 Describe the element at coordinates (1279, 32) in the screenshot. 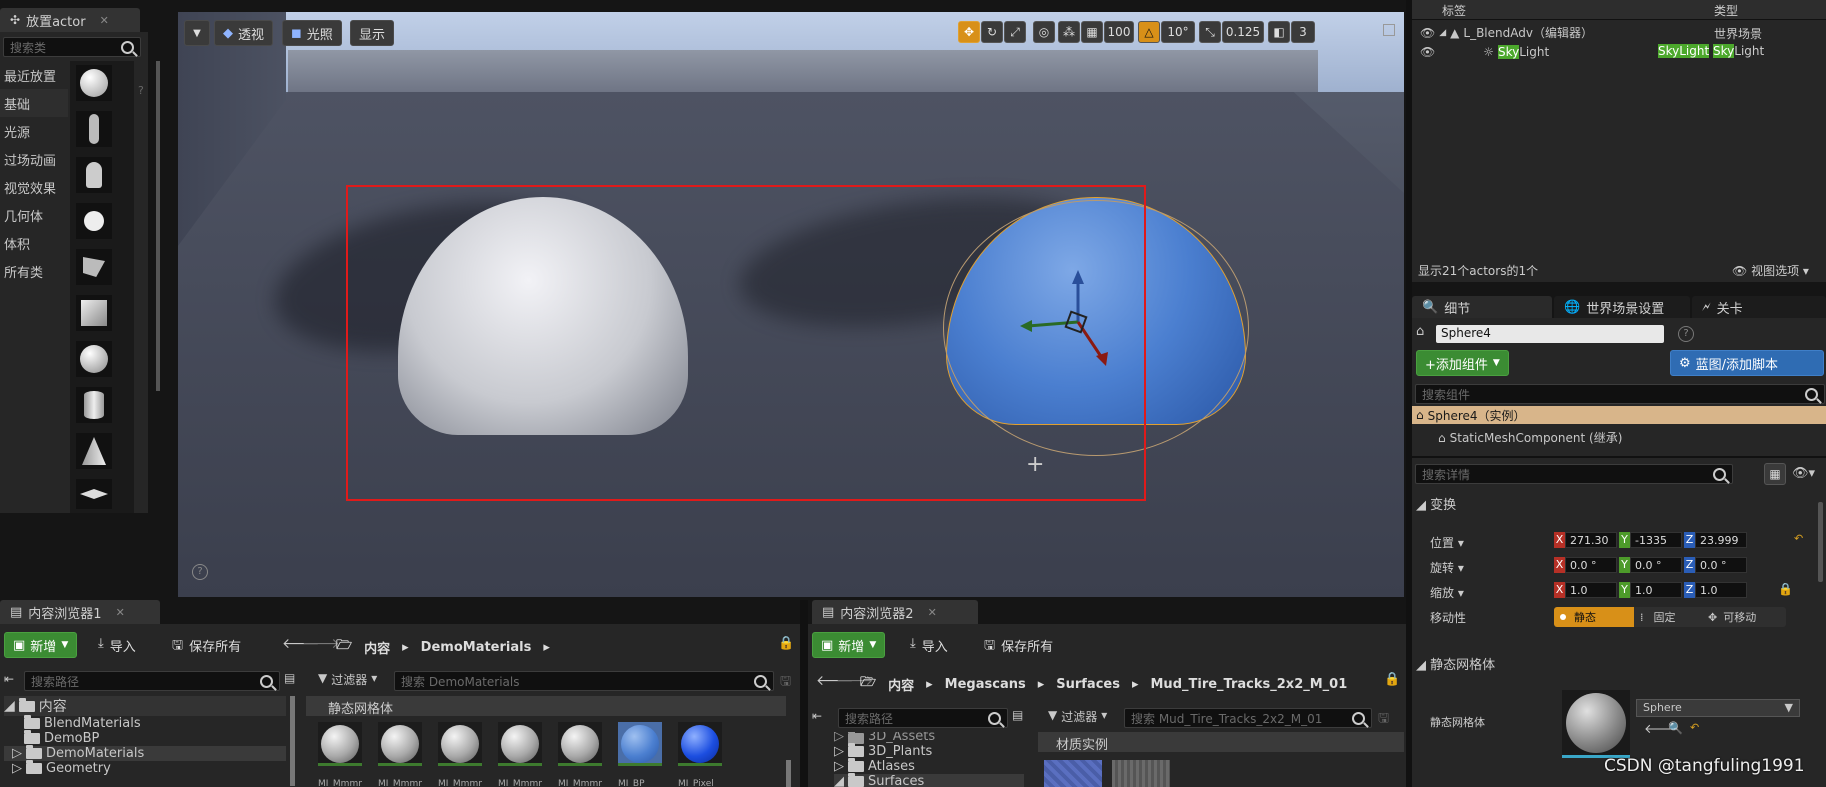

I see `camera-speed-icon: ◧` at that location.